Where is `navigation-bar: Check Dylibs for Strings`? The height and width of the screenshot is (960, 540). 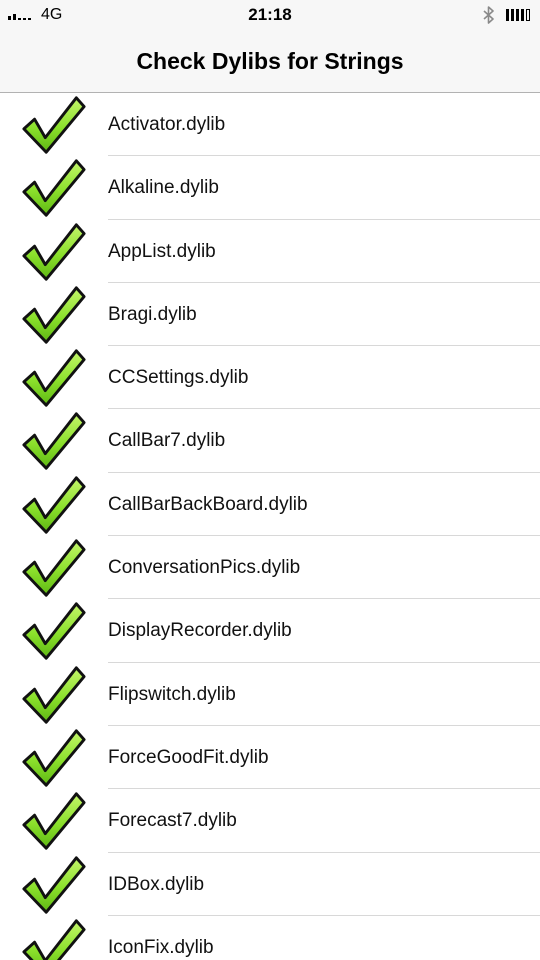
navigation-bar: Check Dylibs for Strings is located at coordinates (270, 61).